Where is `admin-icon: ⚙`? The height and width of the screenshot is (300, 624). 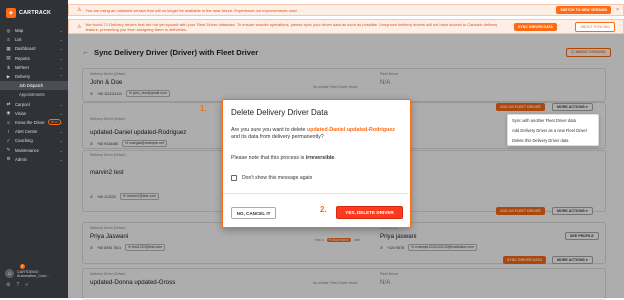 admin-icon: ⚙ is located at coordinates (8, 159).